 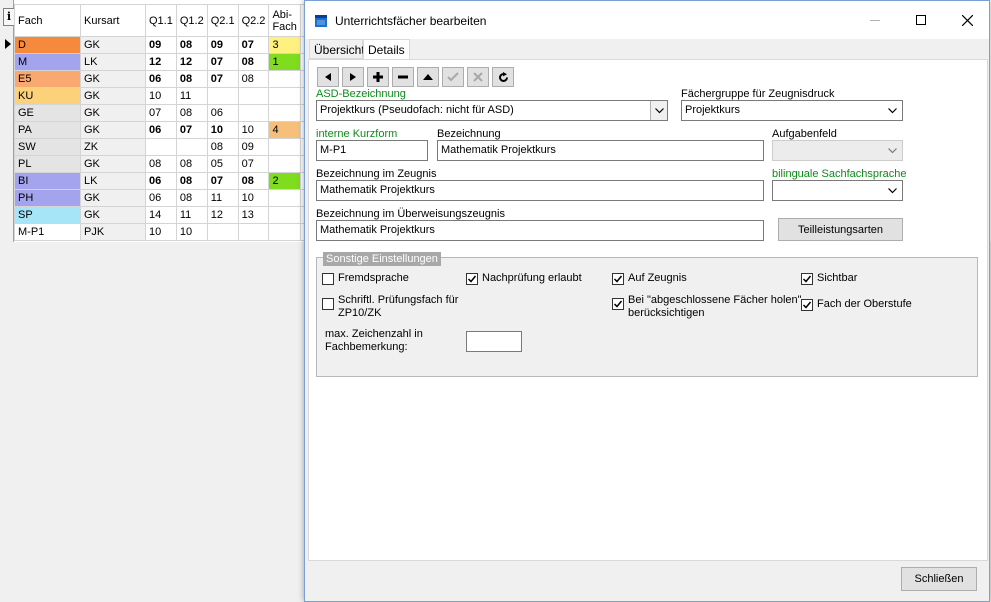 What do you see at coordinates (875, 20) in the screenshot?
I see `minimize-button` at bounding box center [875, 20].